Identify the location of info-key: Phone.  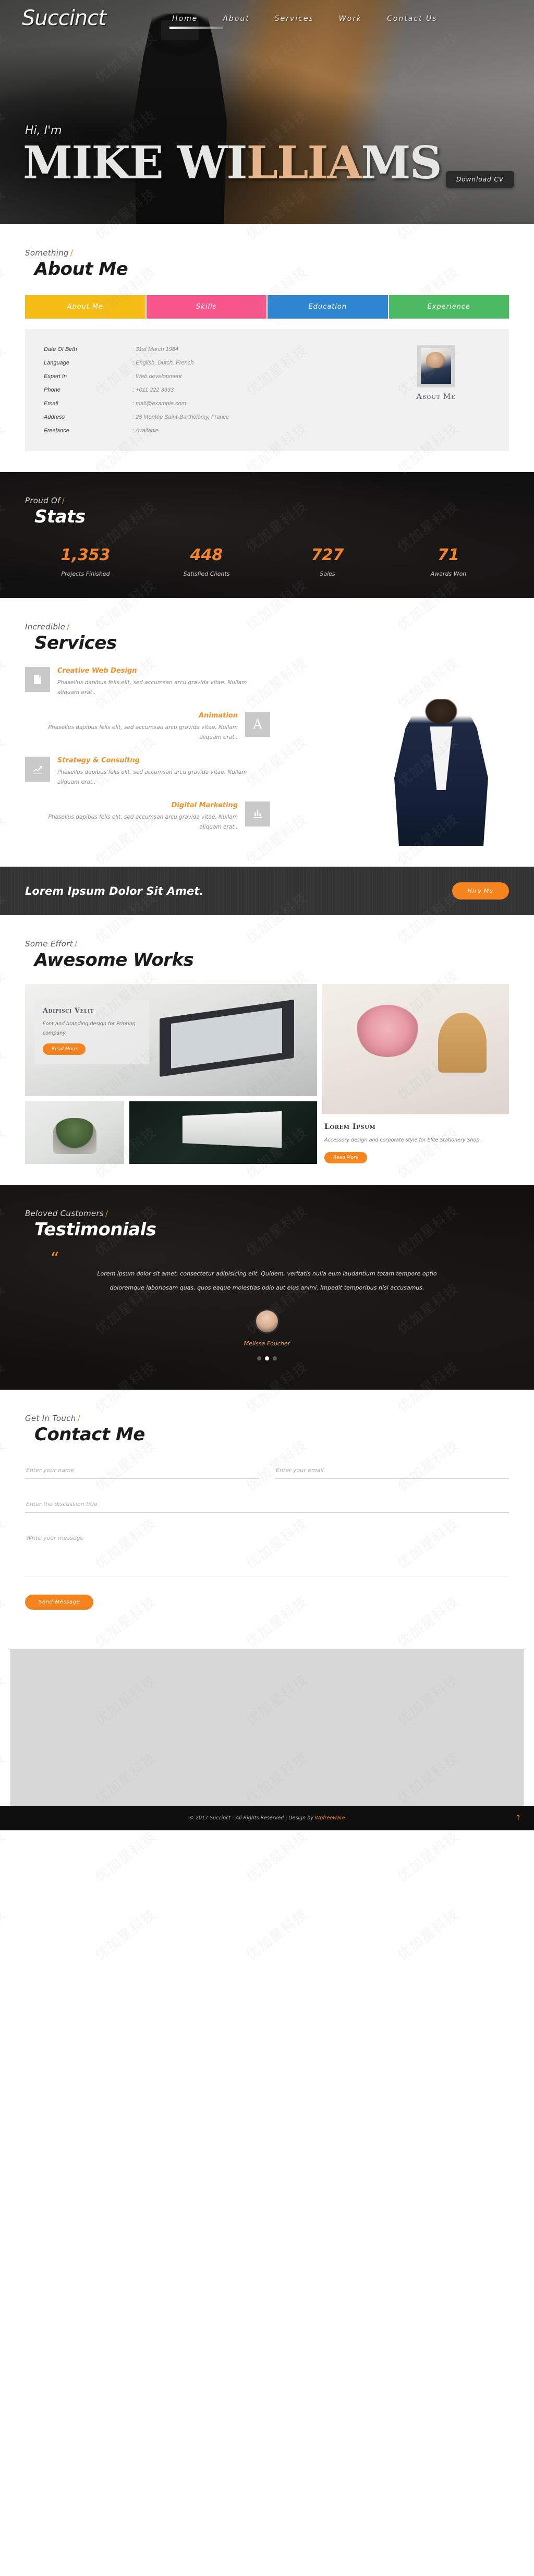
(52, 390).